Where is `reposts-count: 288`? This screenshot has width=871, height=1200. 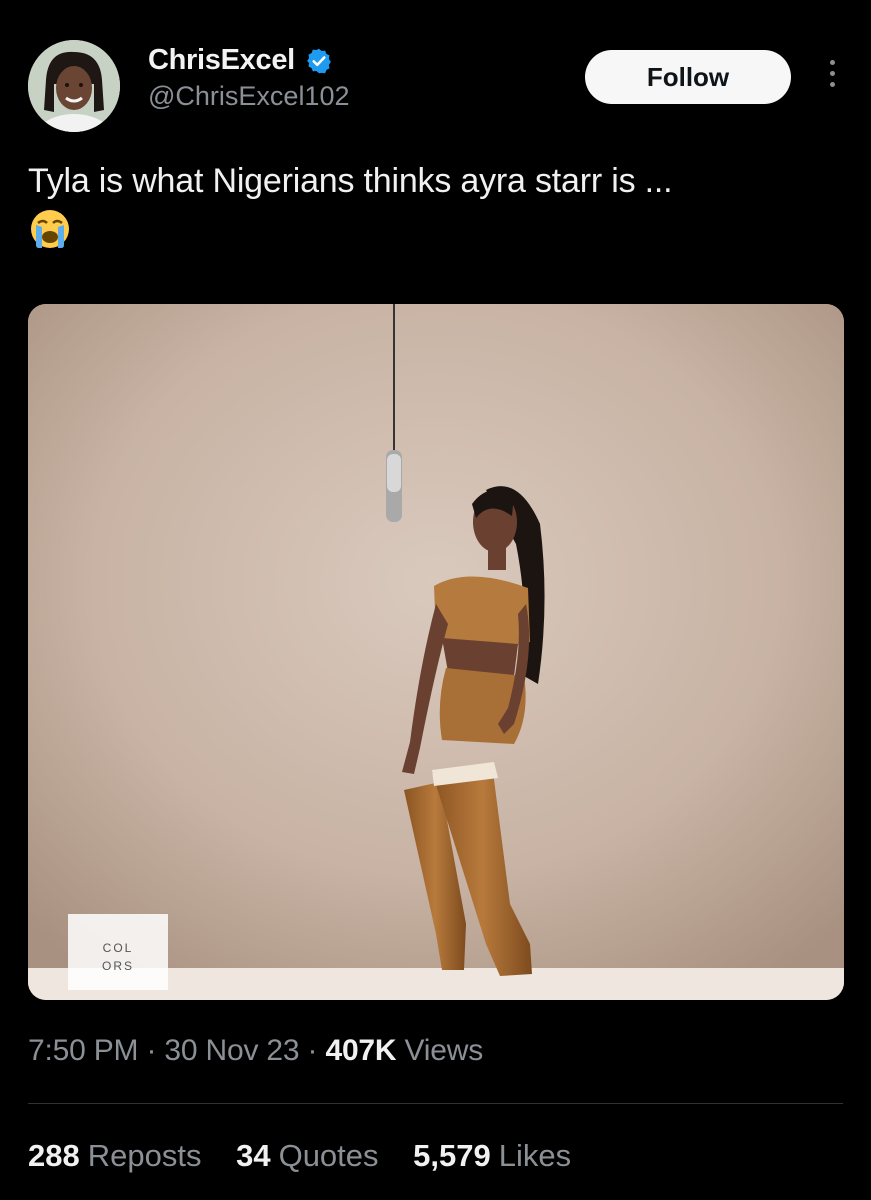 reposts-count: 288 is located at coordinates (54, 1155).